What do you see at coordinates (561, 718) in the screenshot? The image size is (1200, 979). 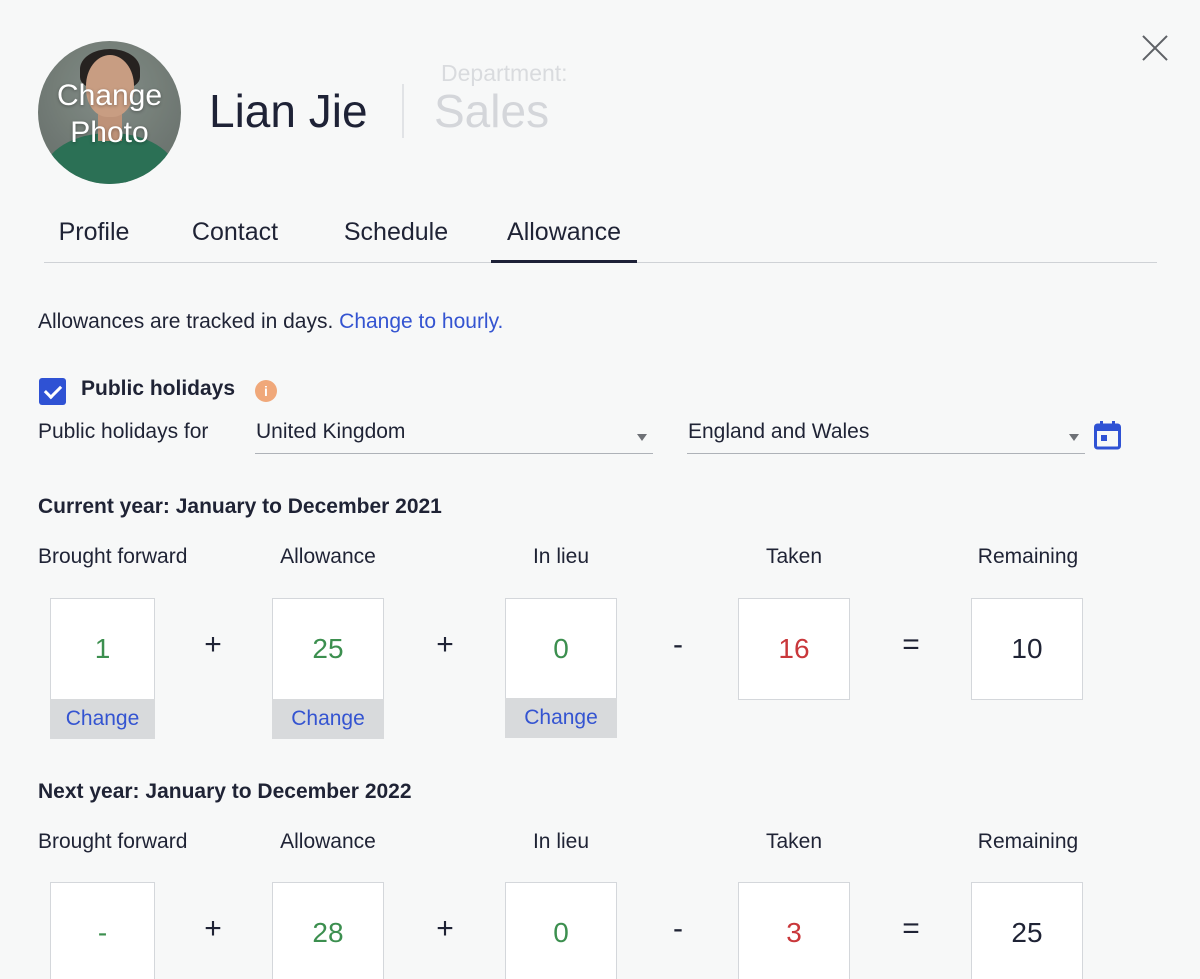 I see `change-in-lieu-button: Change` at bounding box center [561, 718].